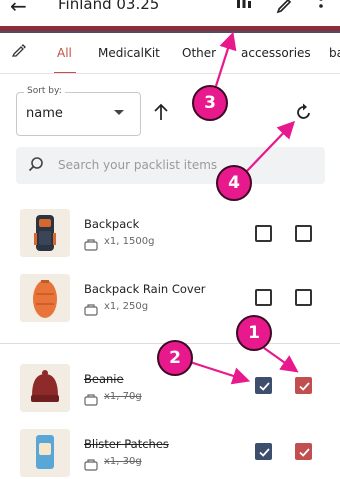 This screenshot has width=340, height=479. Describe the element at coordinates (199, 53) in the screenshot. I see `tab-other: Other` at that location.